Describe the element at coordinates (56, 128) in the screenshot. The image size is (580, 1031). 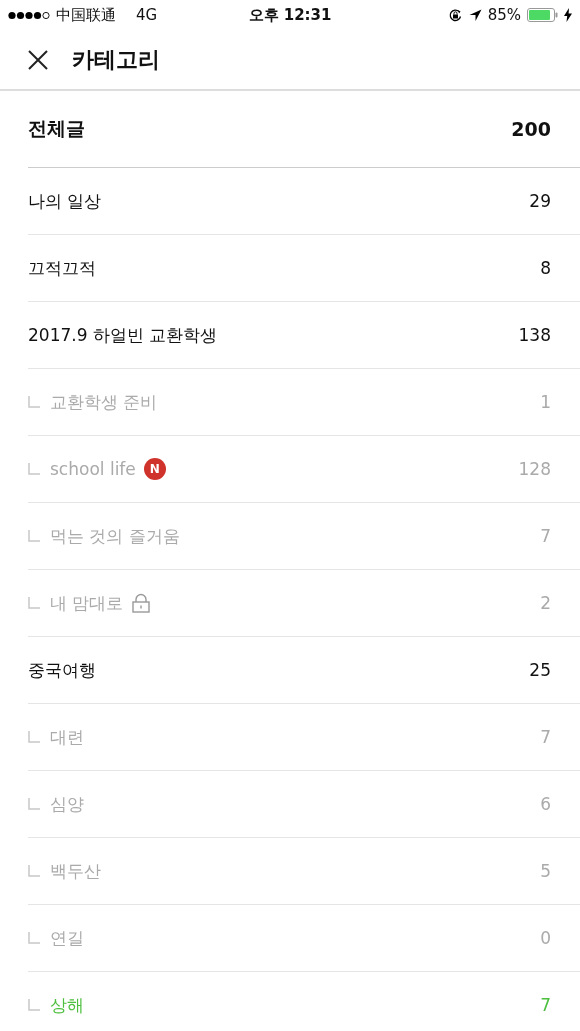
I see `category-name: 전체글` at that location.